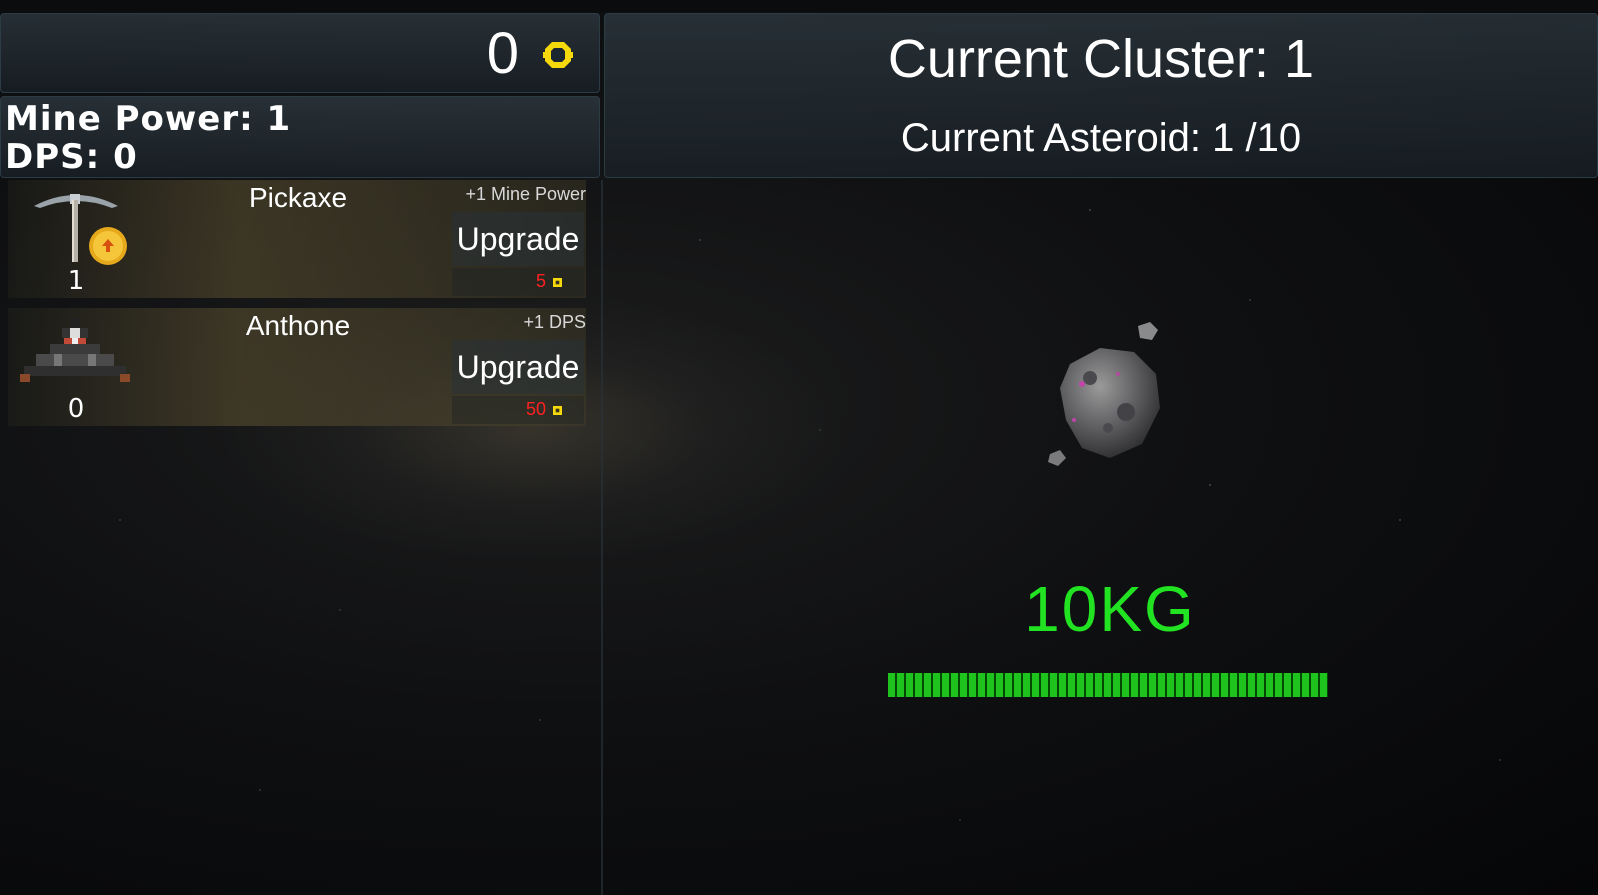 The width and height of the screenshot is (1598, 895). What do you see at coordinates (1110, 396) in the screenshot?
I see `asteroid-icon` at bounding box center [1110, 396].